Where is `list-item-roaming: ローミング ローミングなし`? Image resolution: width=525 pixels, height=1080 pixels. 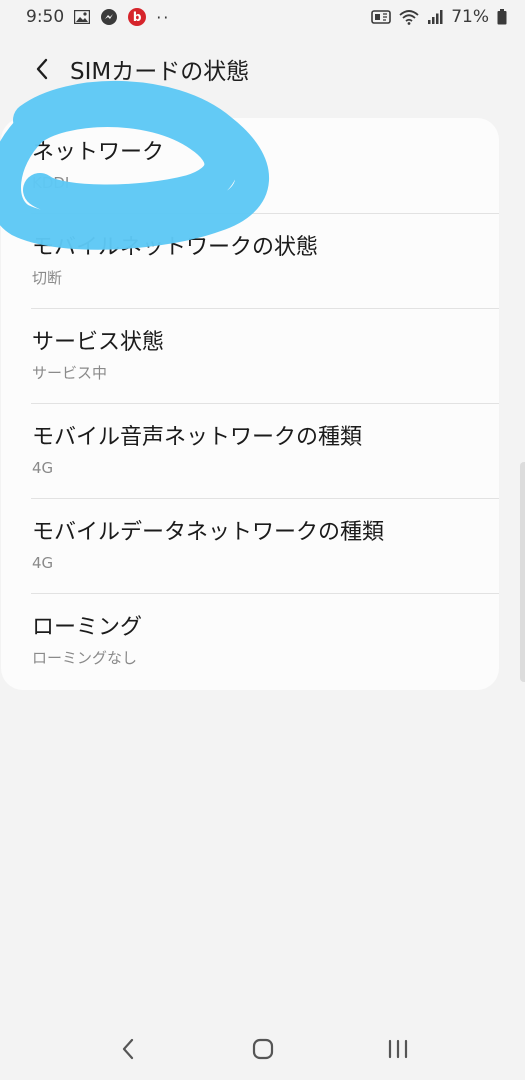
list-item-roaming: ローミング ローミングなし is located at coordinates (250, 640).